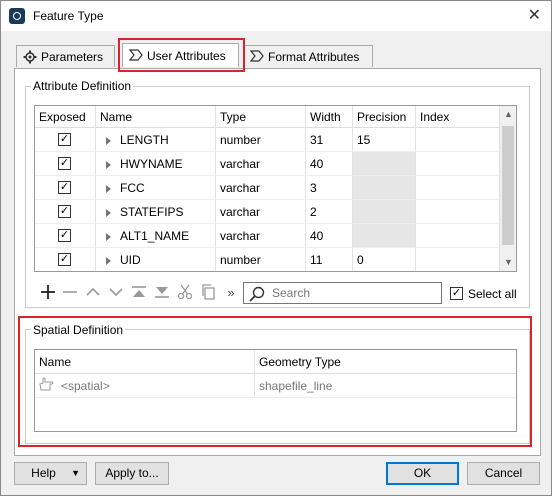  Describe the element at coordinates (384, 259) in the screenshot. I see `attribute-precision: 0` at that location.